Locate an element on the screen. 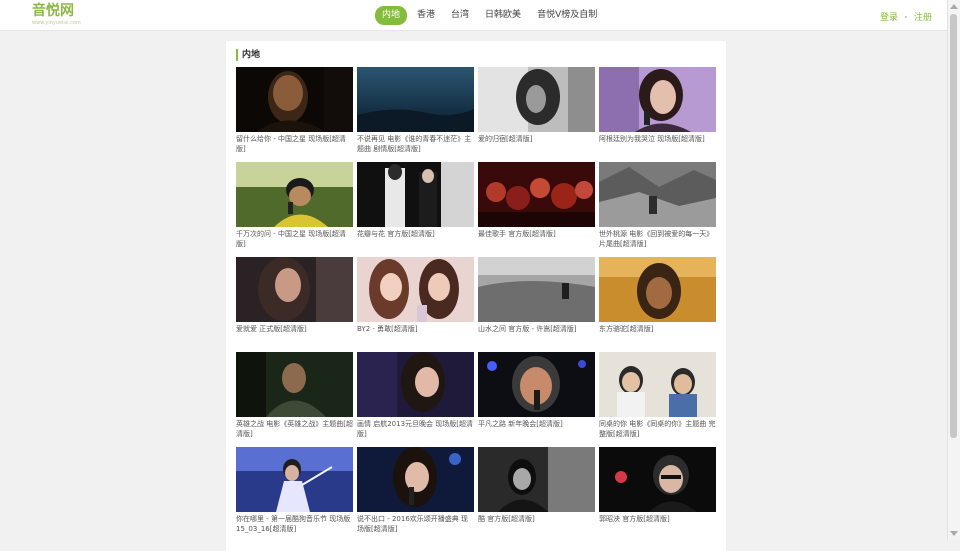  video-card: 平凡之路 新年晚会[超清版] is located at coordinates (536, 399).